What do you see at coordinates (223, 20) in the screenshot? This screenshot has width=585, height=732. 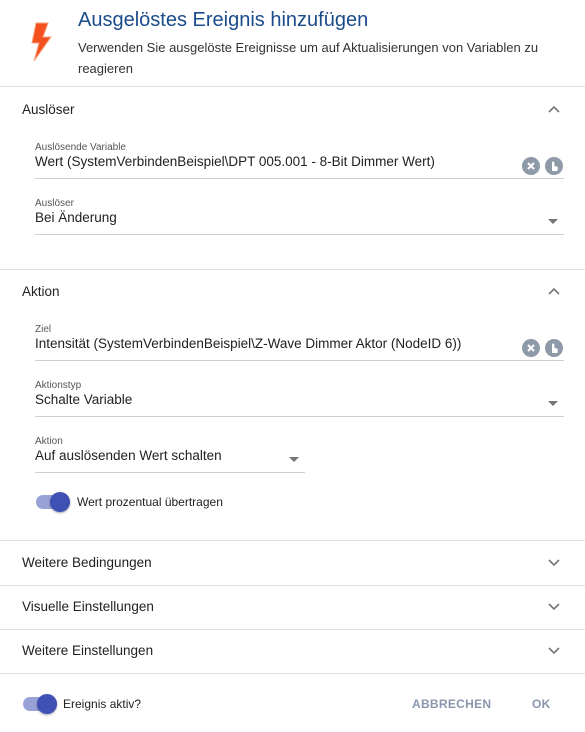 I see `dialog-title: Ausgelöstes Ereignis hinzufügen` at bounding box center [223, 20].